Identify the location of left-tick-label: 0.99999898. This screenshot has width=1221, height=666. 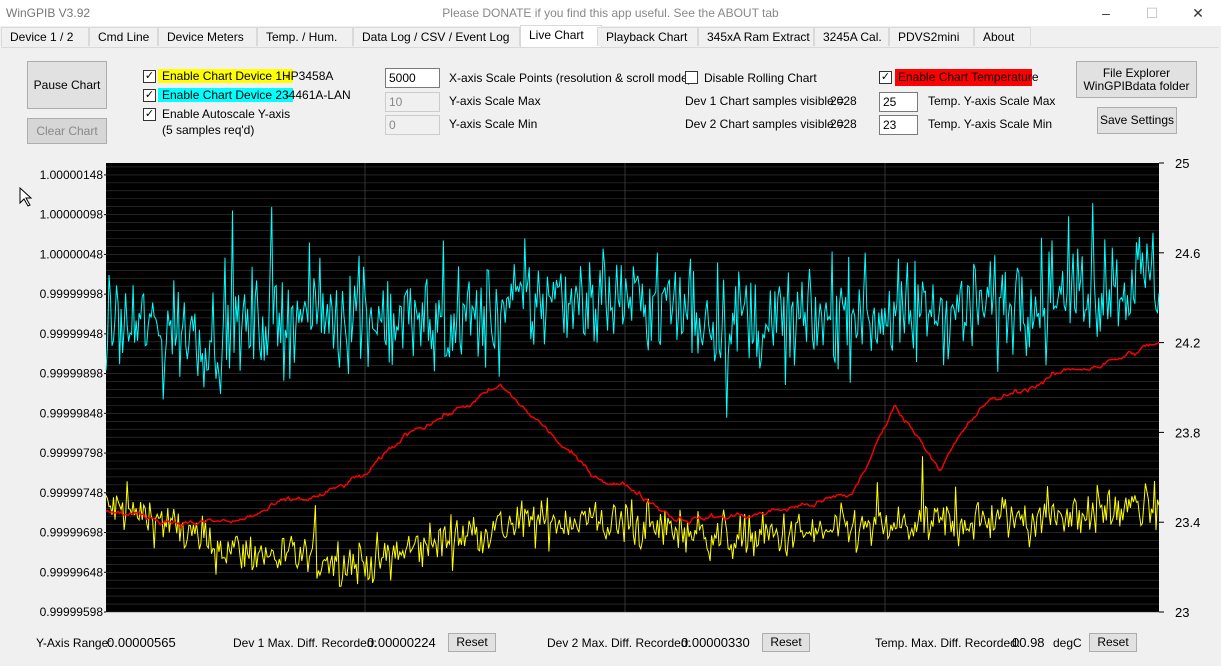
(72, 374).